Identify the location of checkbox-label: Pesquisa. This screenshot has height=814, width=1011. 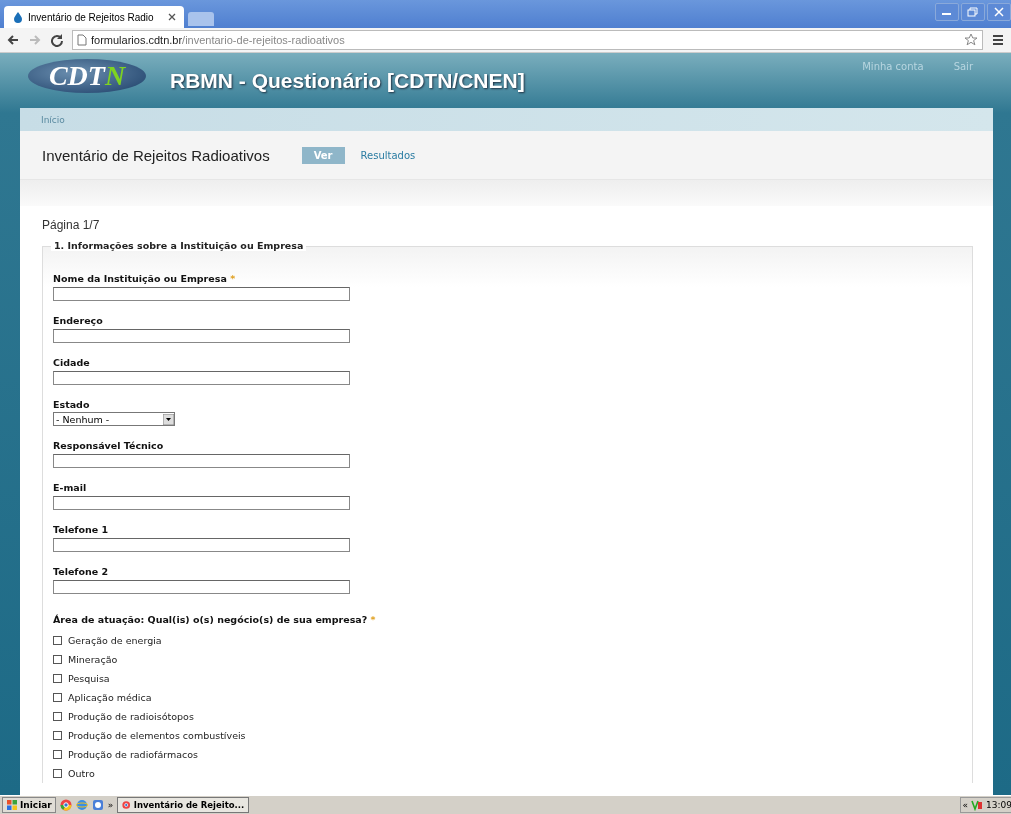
(89, 678).